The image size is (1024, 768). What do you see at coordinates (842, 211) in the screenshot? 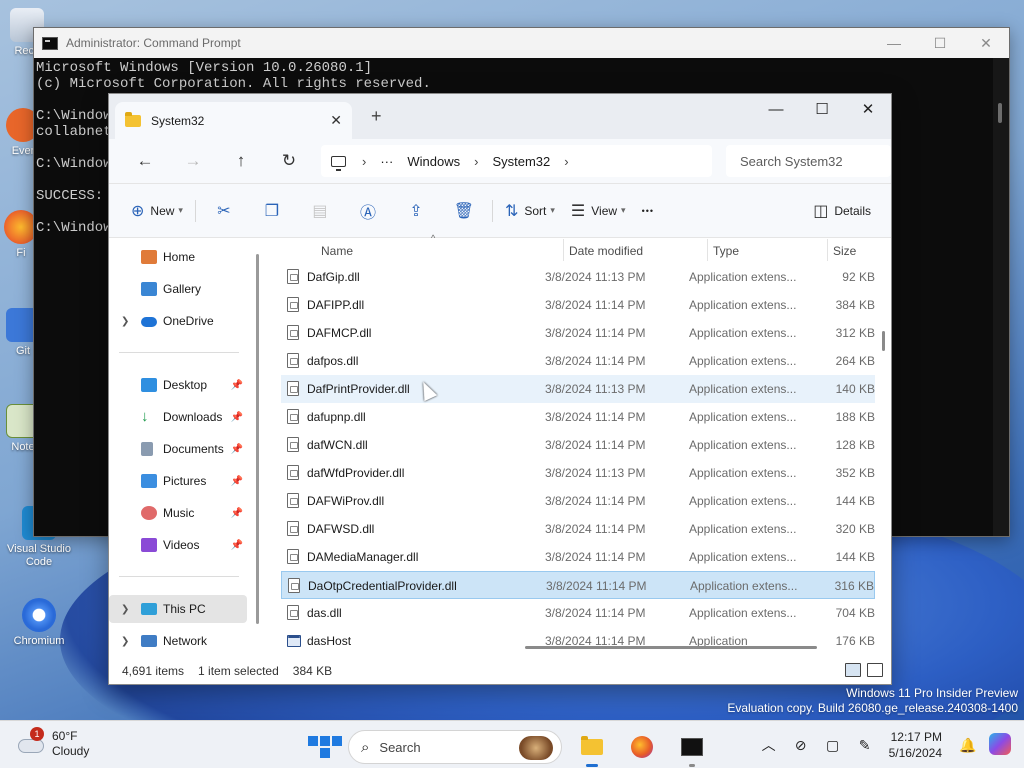
I see `details-pane-button: ◫ Details` at bounding box center [842, 211].